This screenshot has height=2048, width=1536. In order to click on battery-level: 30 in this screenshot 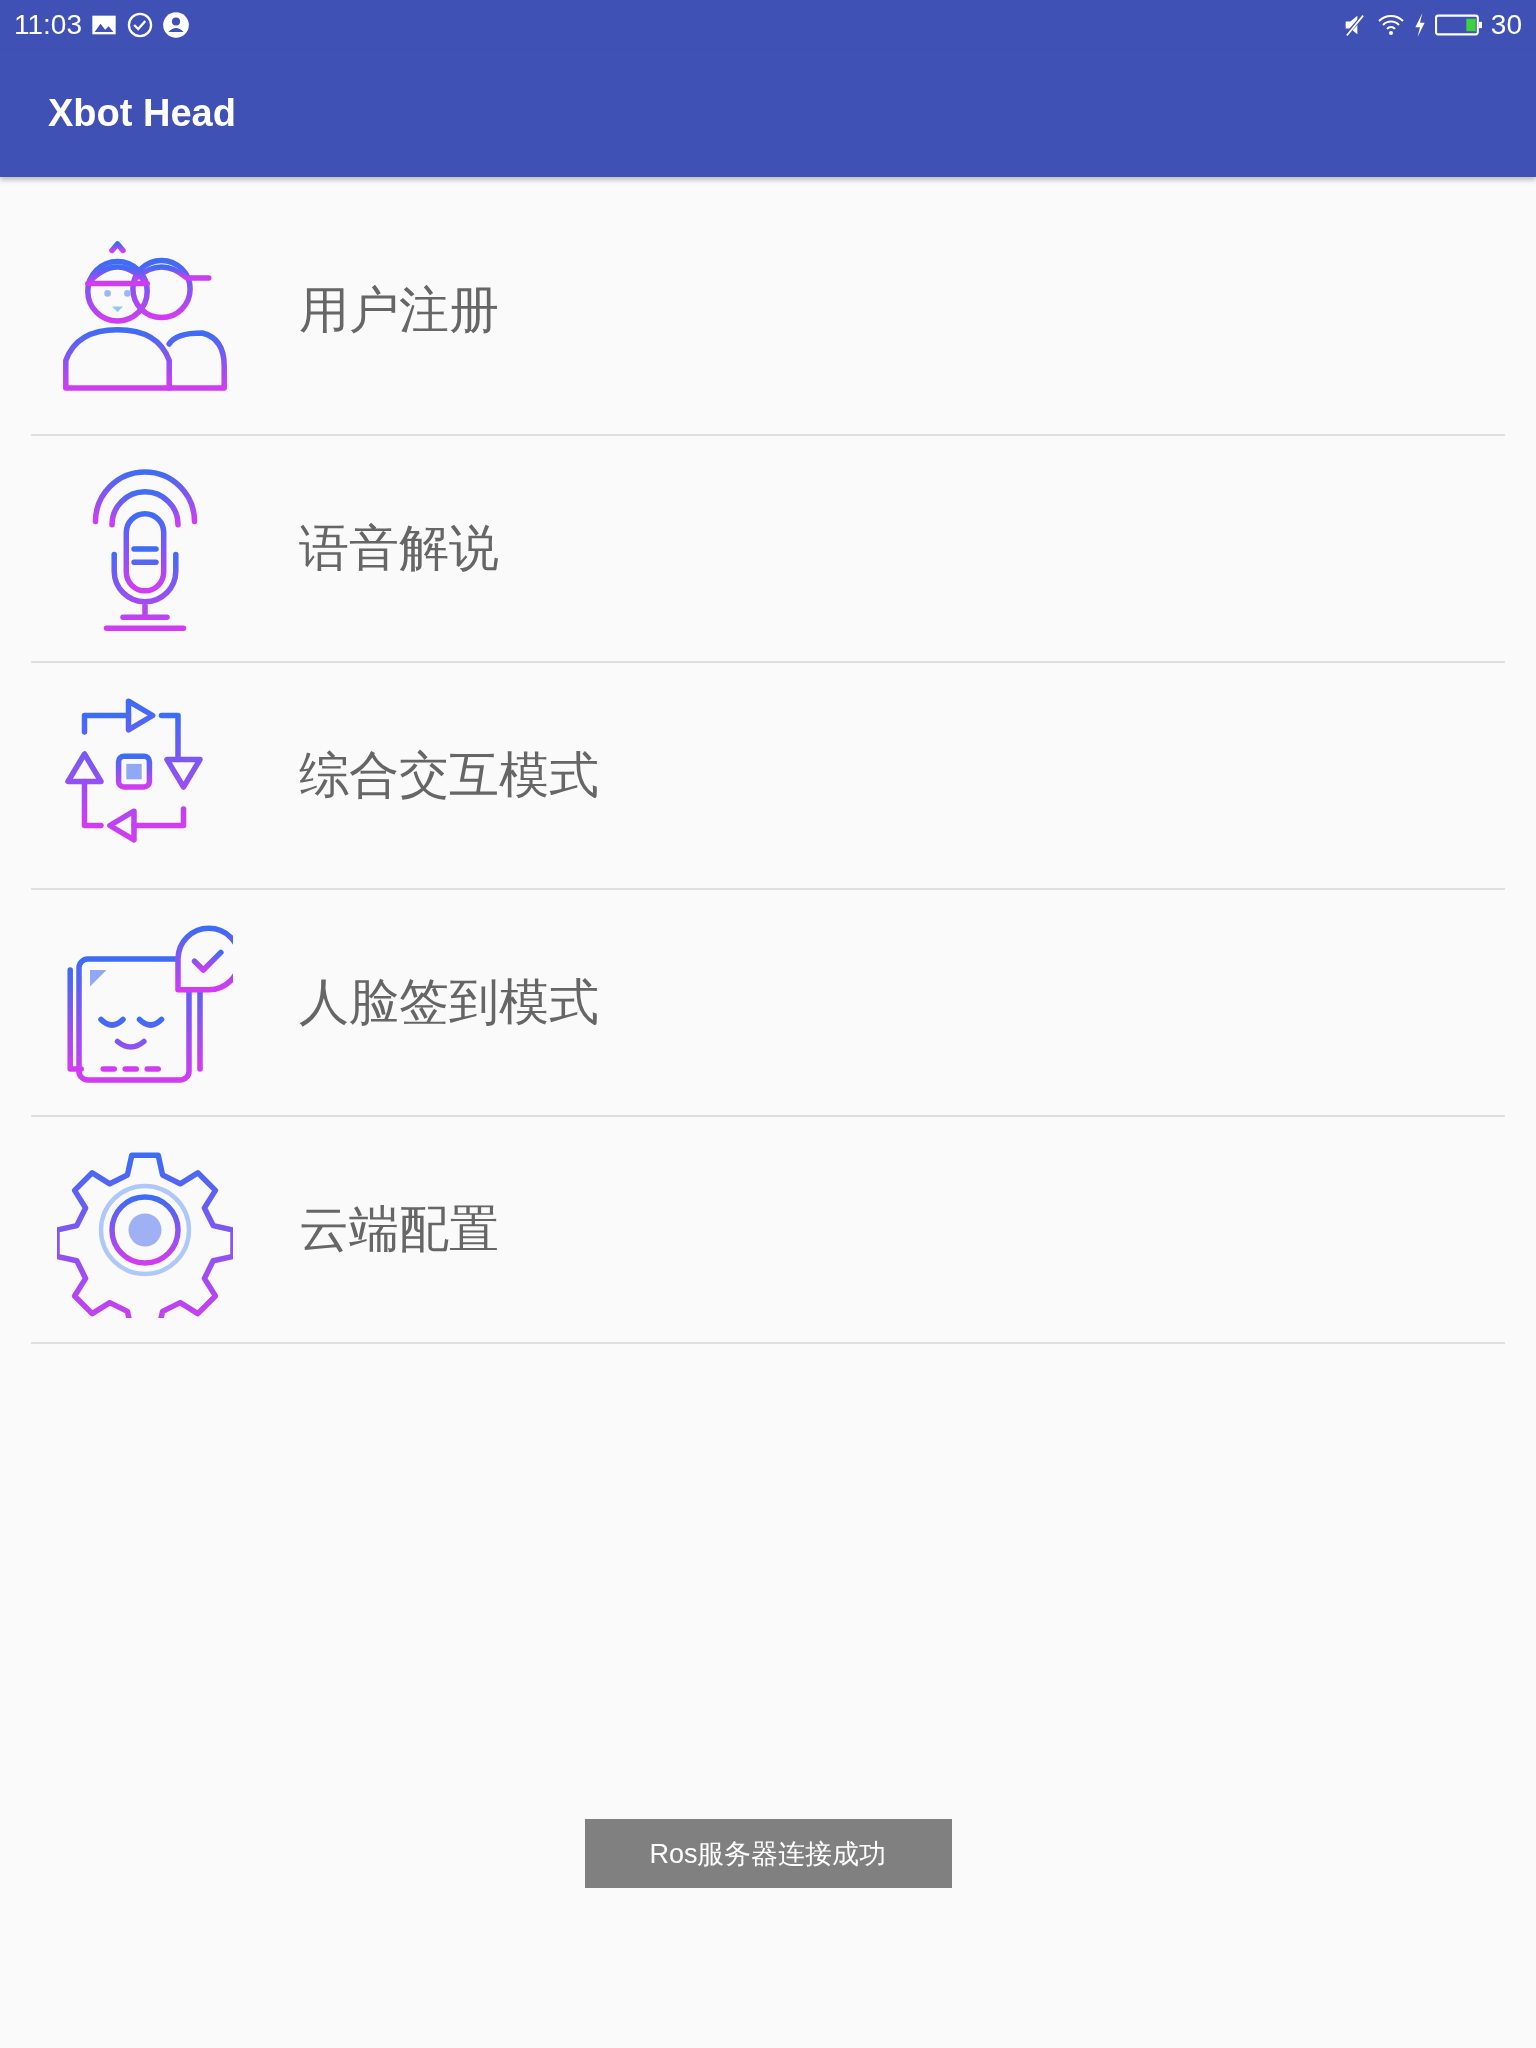, I will do `click(1506, 25)`.